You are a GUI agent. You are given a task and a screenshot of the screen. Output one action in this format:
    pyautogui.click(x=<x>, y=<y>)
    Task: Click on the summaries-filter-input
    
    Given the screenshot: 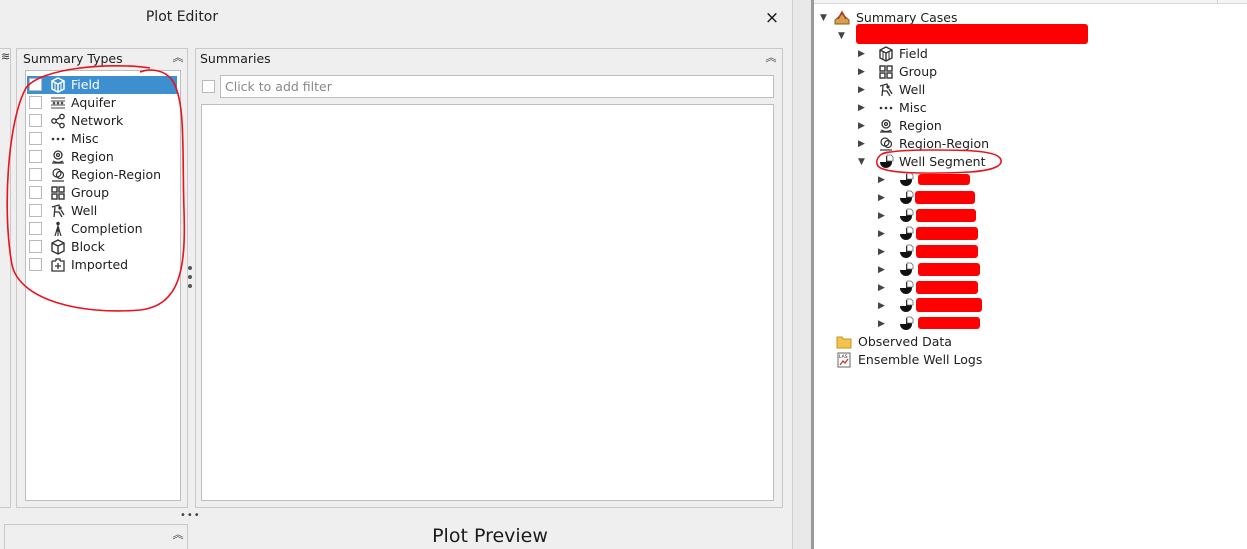 What is the action you would take?
    pyautogui.click(x=497, y=86)
    